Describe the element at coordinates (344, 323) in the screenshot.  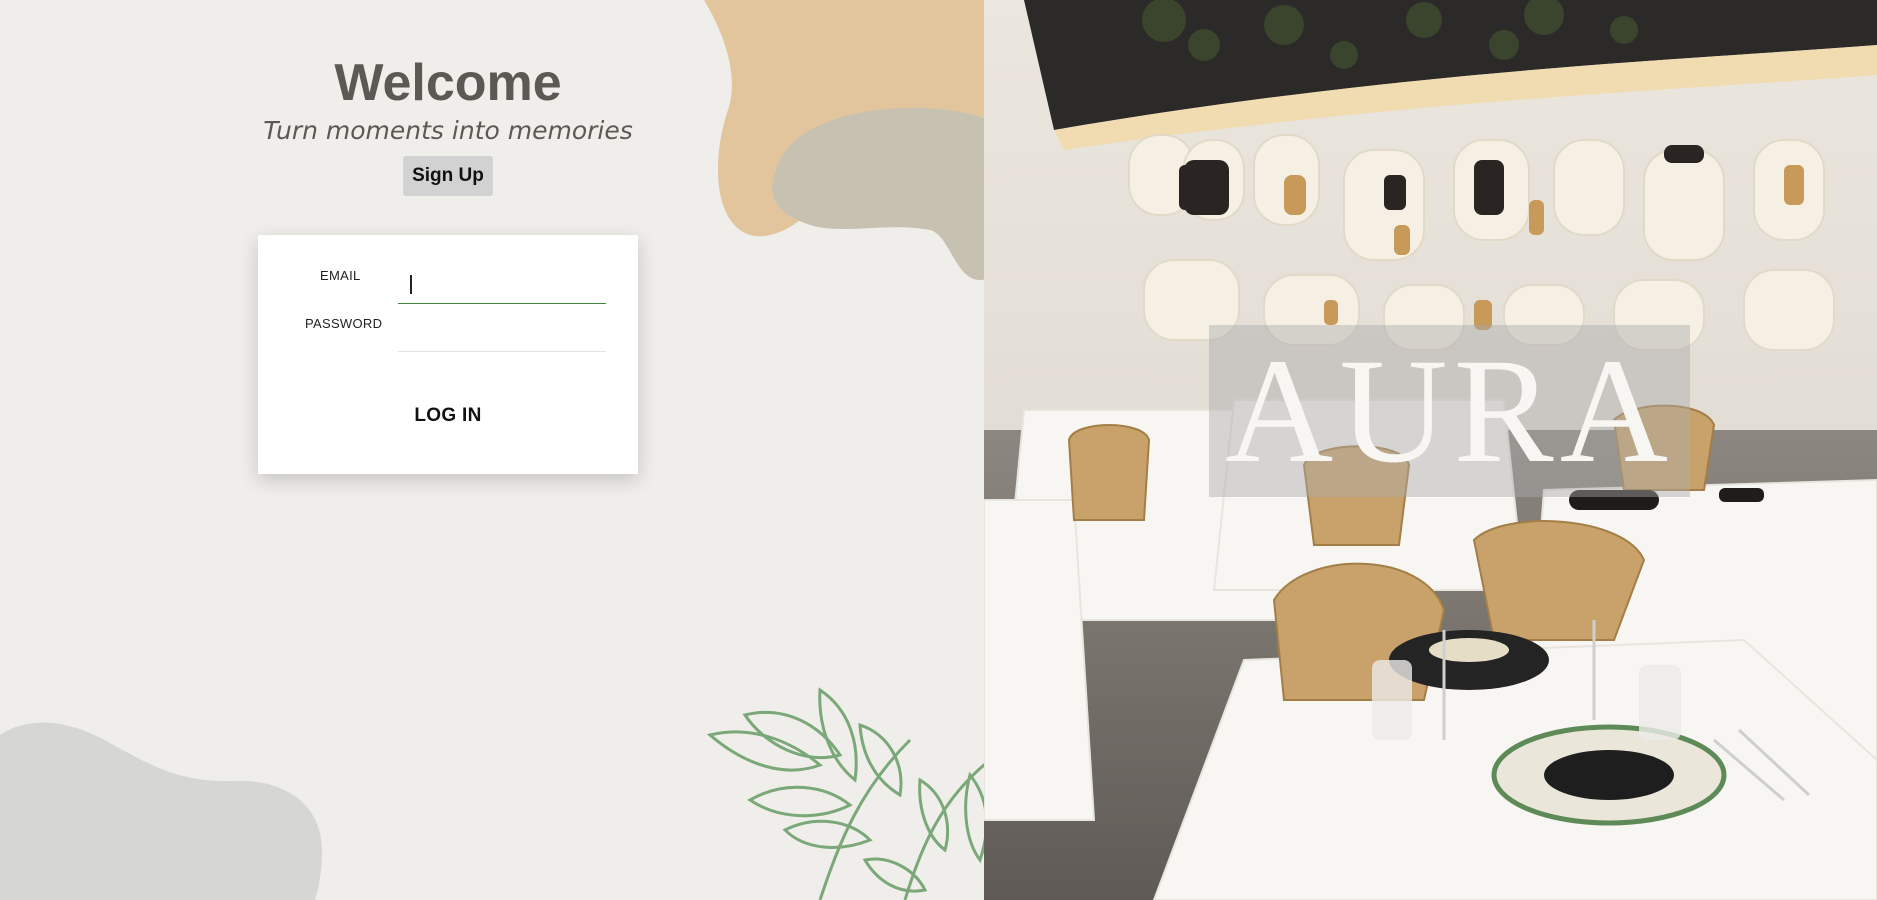
I see `password-label: PASSWORD` at that location.